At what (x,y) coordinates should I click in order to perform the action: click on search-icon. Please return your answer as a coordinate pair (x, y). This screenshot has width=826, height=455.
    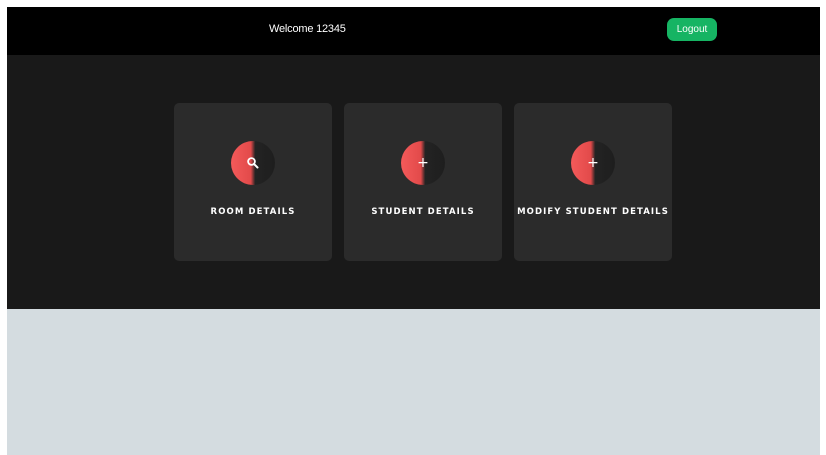
    Looking at the image, I should click on (253, 163).